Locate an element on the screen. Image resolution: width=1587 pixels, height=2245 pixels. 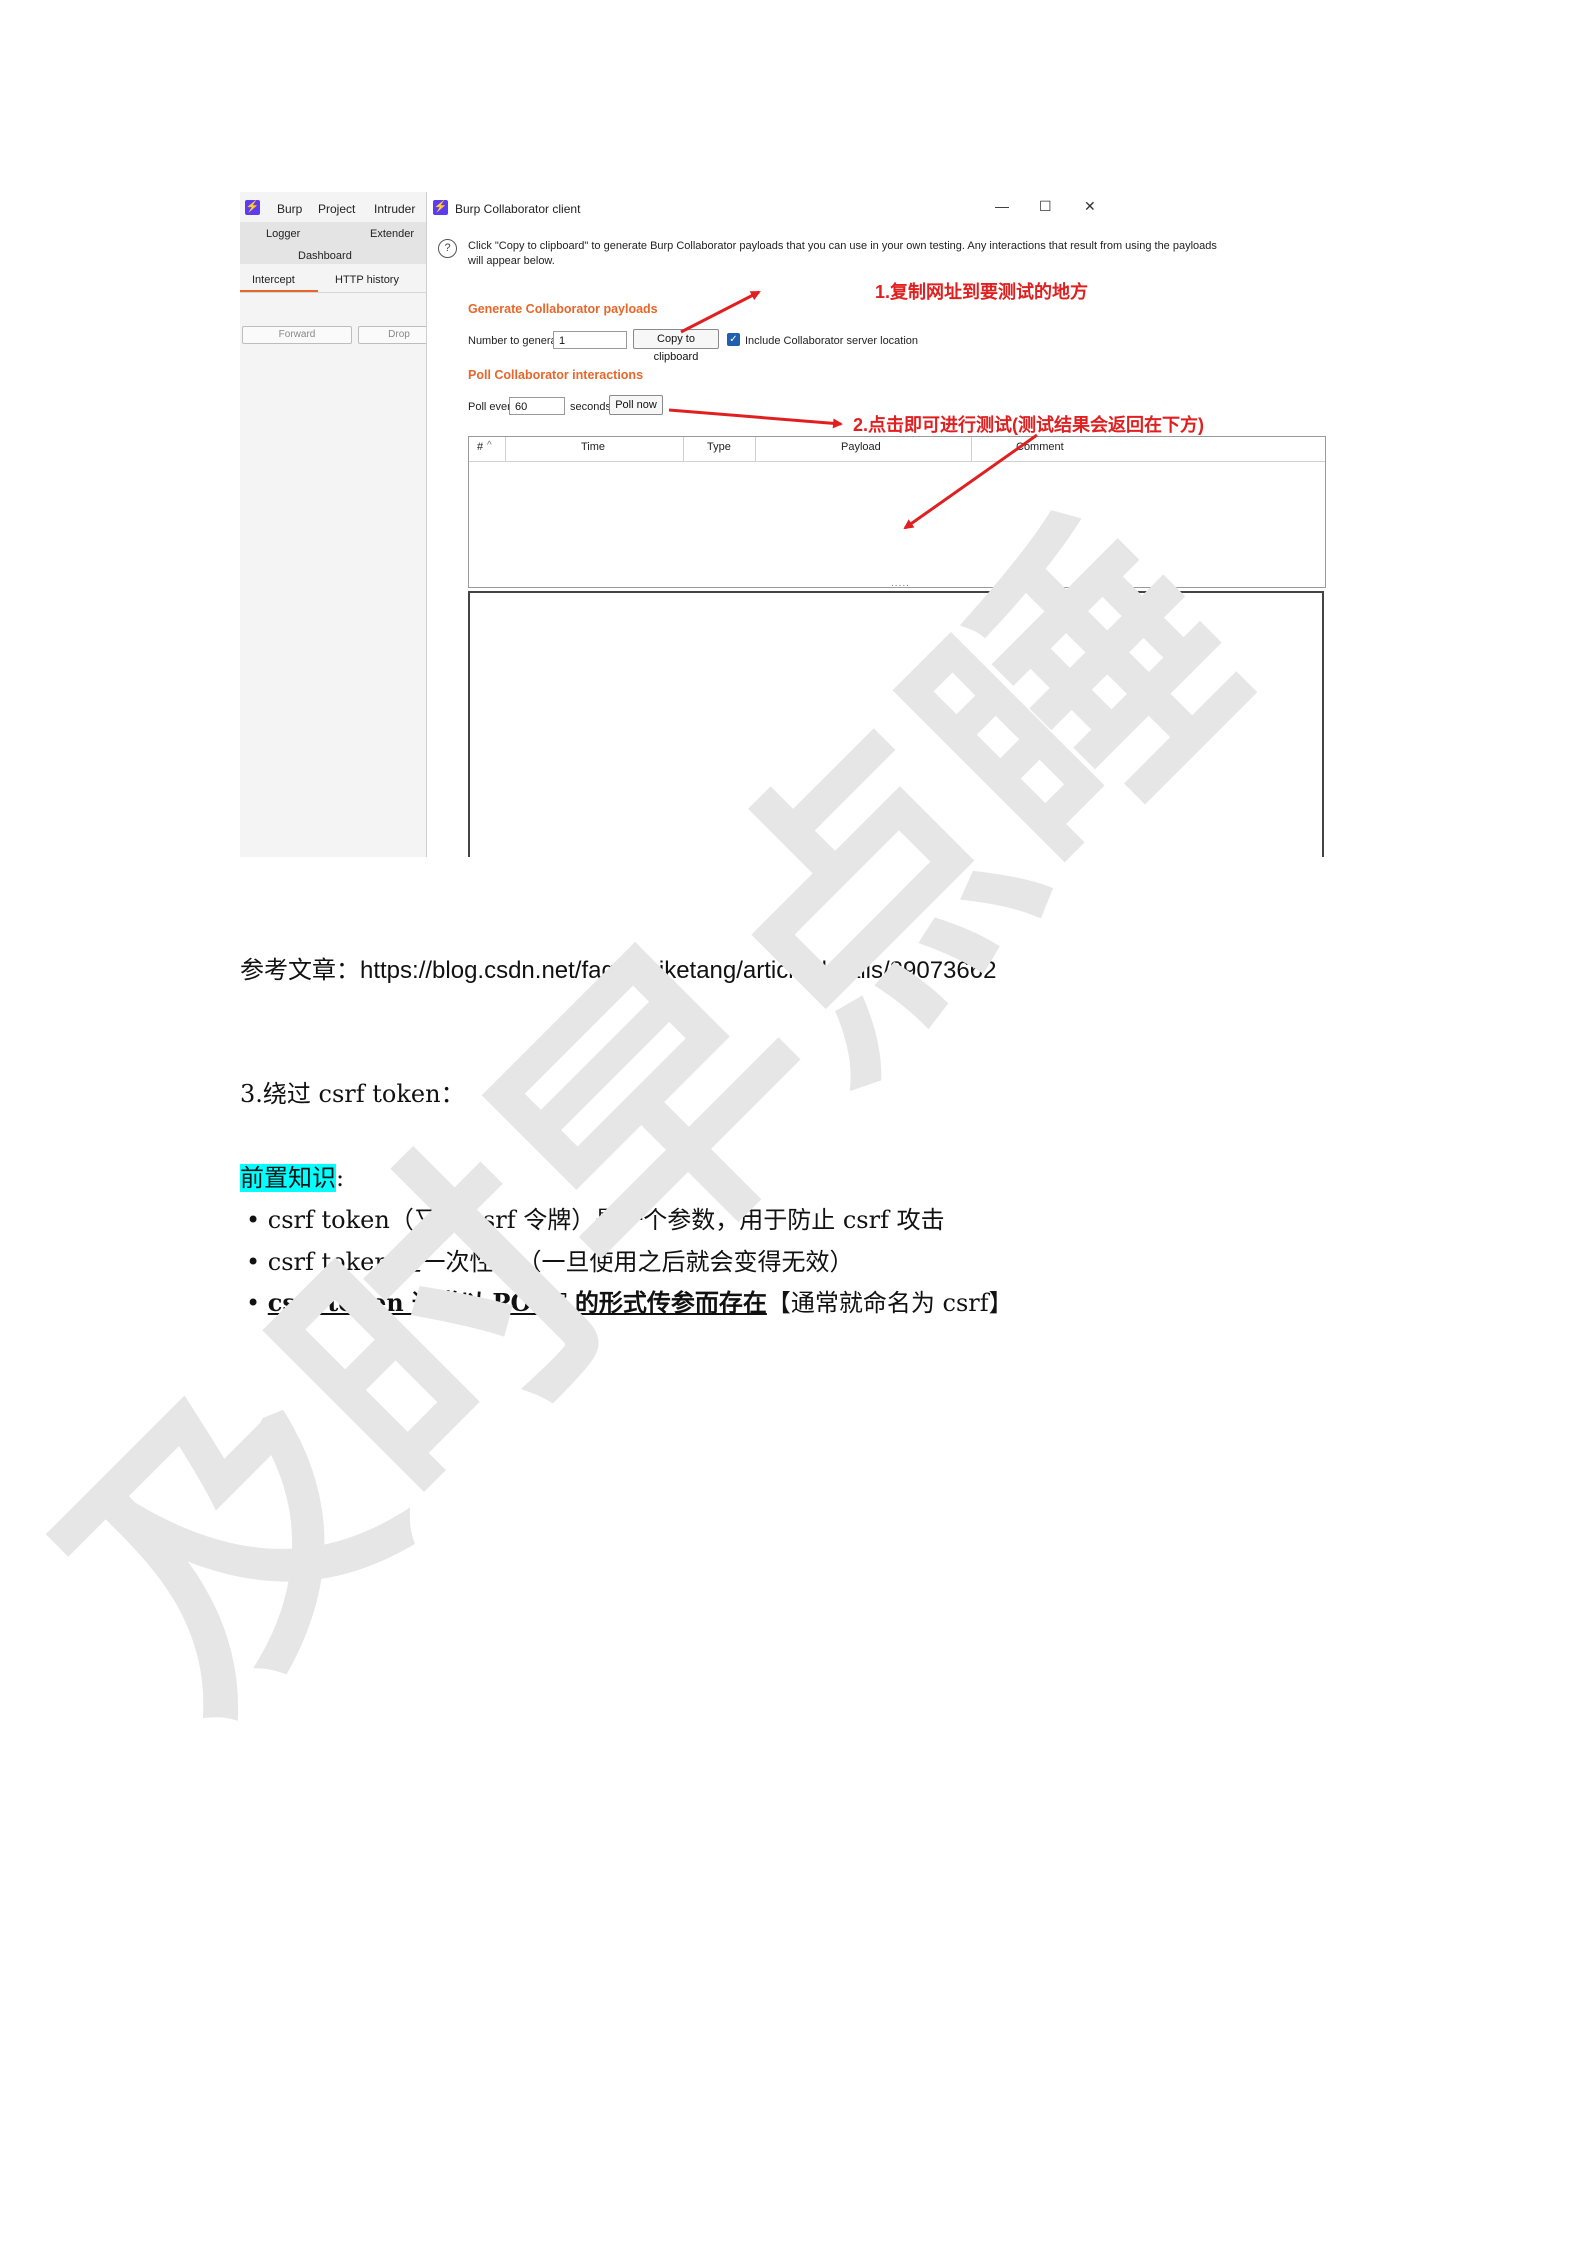
tab-dashboard: Dashboard is located at coordinates (325, 256).